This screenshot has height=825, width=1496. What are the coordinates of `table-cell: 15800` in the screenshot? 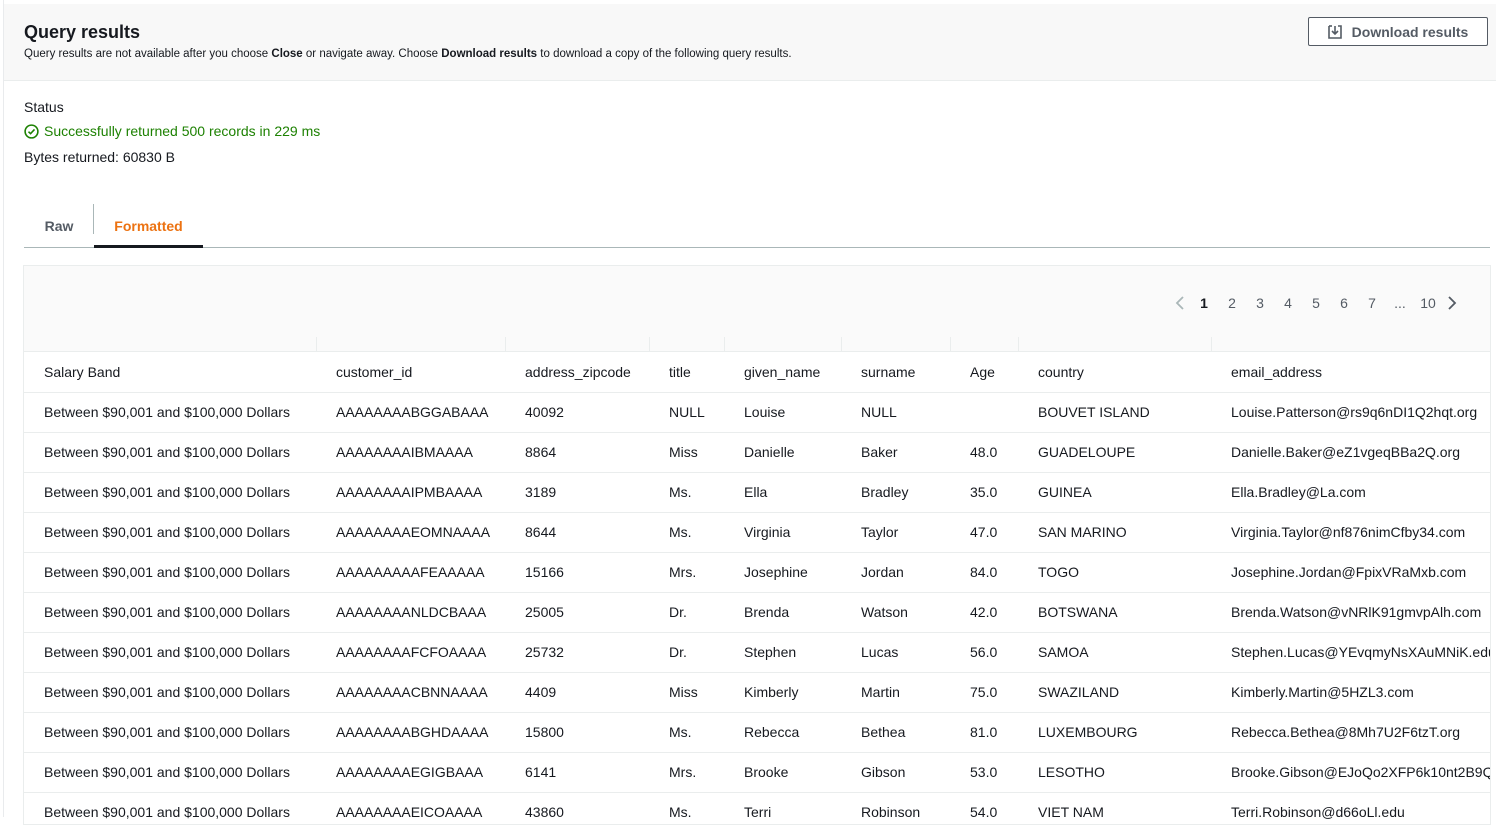 It's located at (577, 732).